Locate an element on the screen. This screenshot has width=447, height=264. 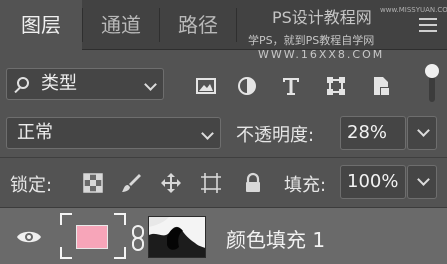
filter-toggle-switch is located at coordinates (432, 84).